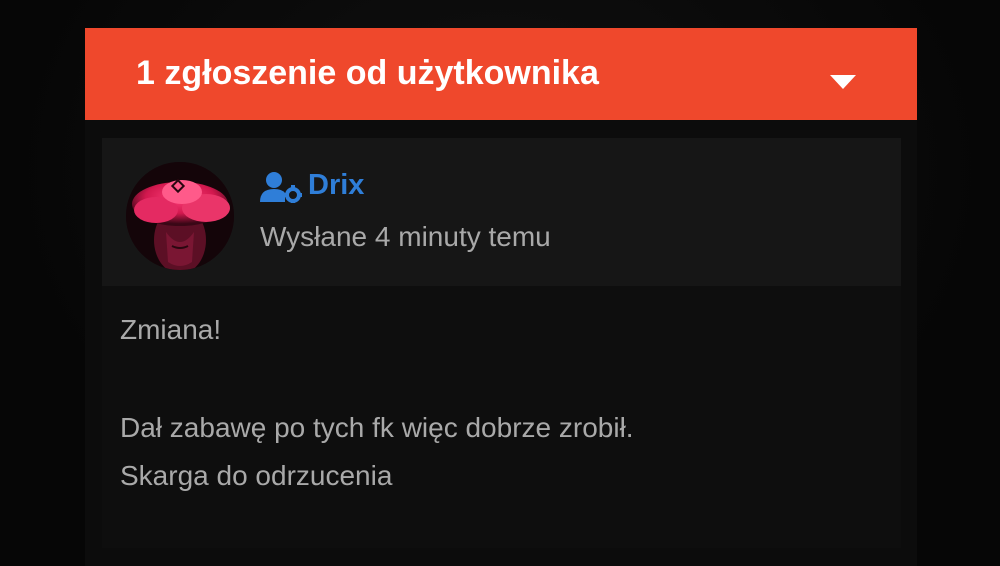 This screenshot has height=566, width=1000. I want to click on user-gear-icon, so click(281, 187).